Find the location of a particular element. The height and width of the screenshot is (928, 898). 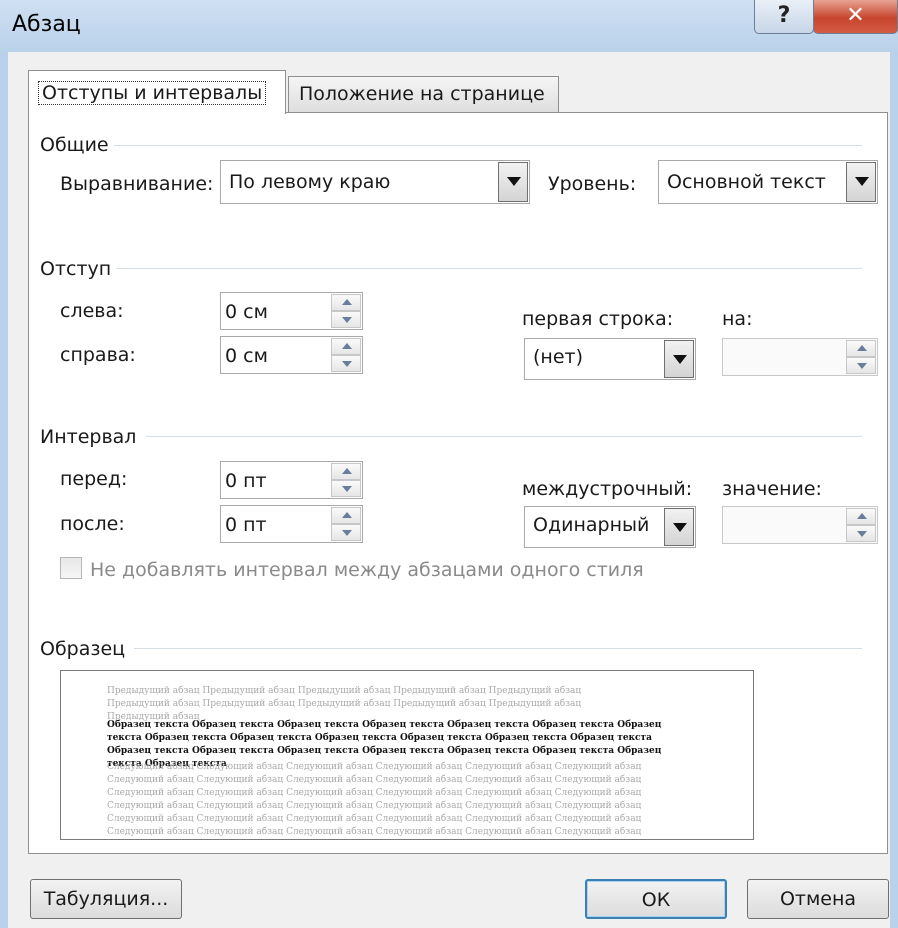

help-icon: ? is located at coordinates (784, 15).